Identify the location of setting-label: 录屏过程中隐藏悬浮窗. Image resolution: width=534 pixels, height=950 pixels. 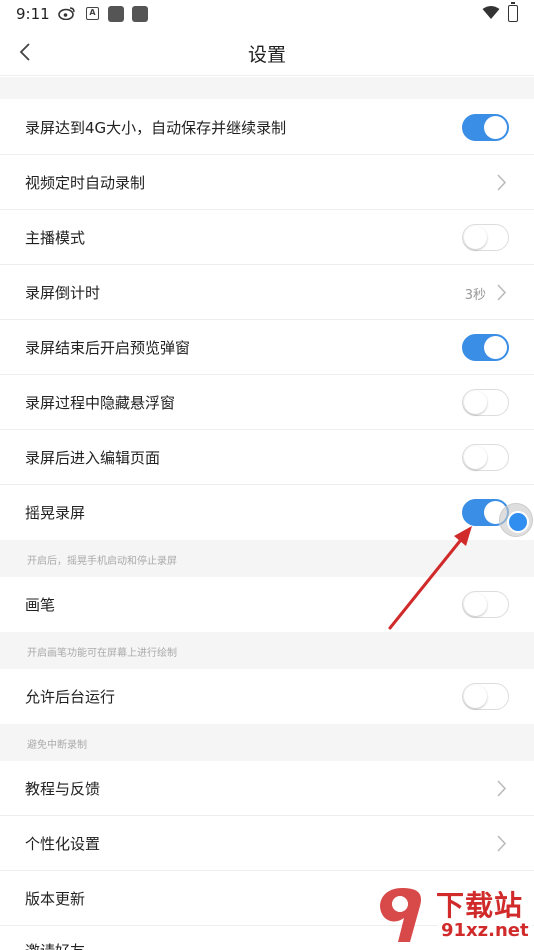
(100, 403).